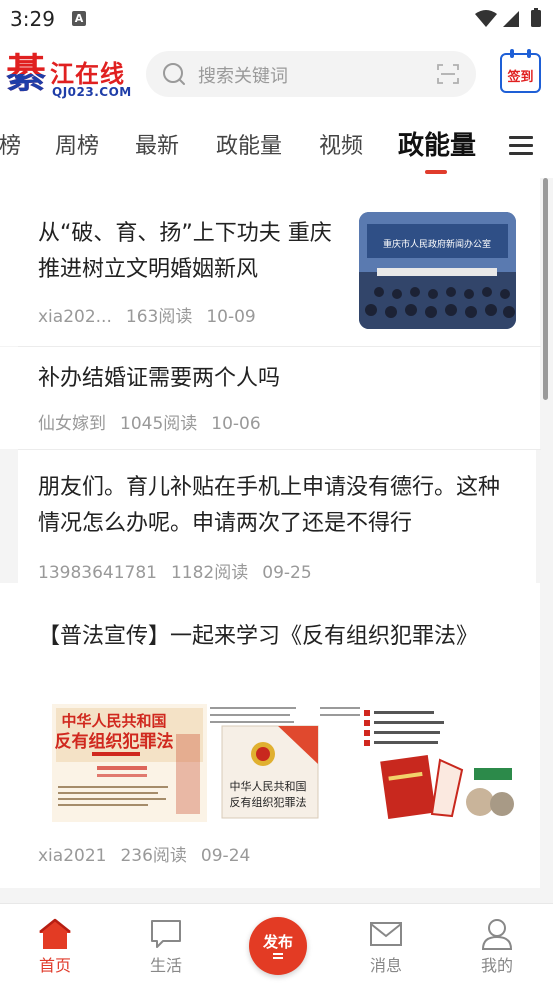  What do you see at coordinates (520, 77) in the screenshot?
I see `signin-label: 签到` at bounding box center [520, 77].